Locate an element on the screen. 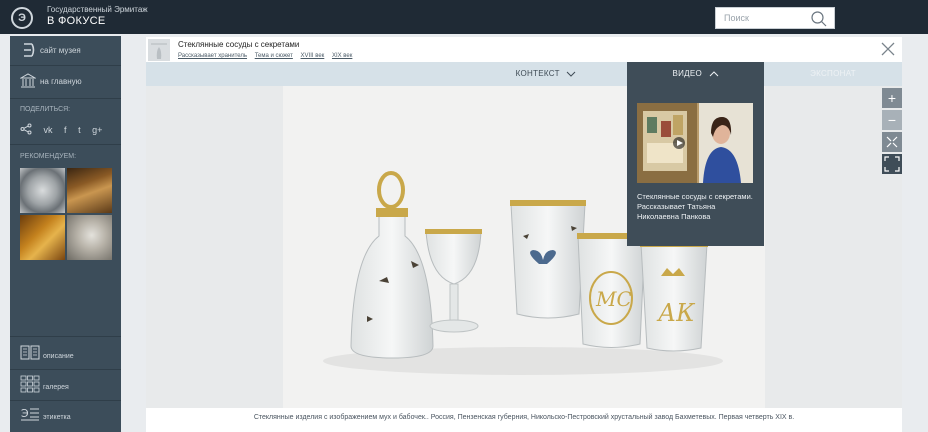 Image resolution: width=928 pixels, height=432 pixels. tab-label: ВИДЕО is located at coordinates (687, 73).